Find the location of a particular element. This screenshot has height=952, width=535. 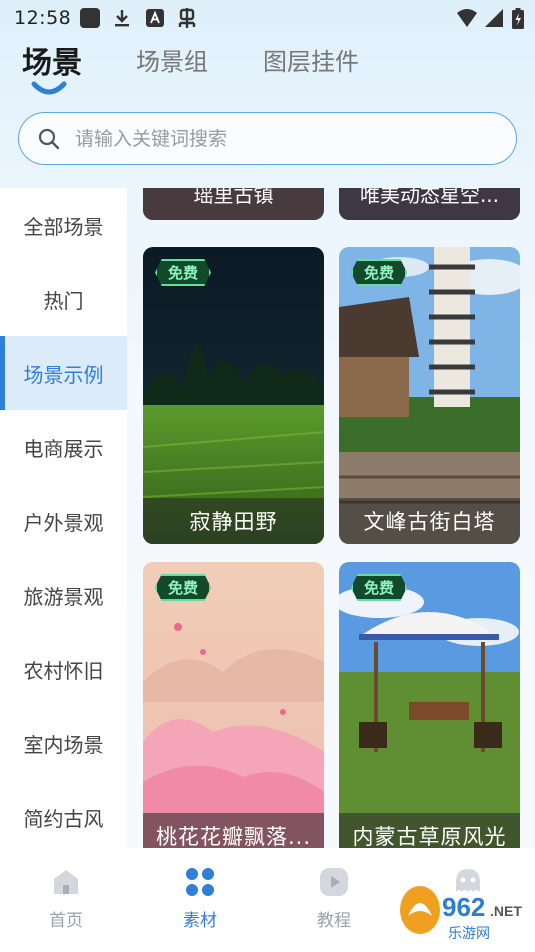

nav-tutorials: 教程 is located at coordinates (334, 901).